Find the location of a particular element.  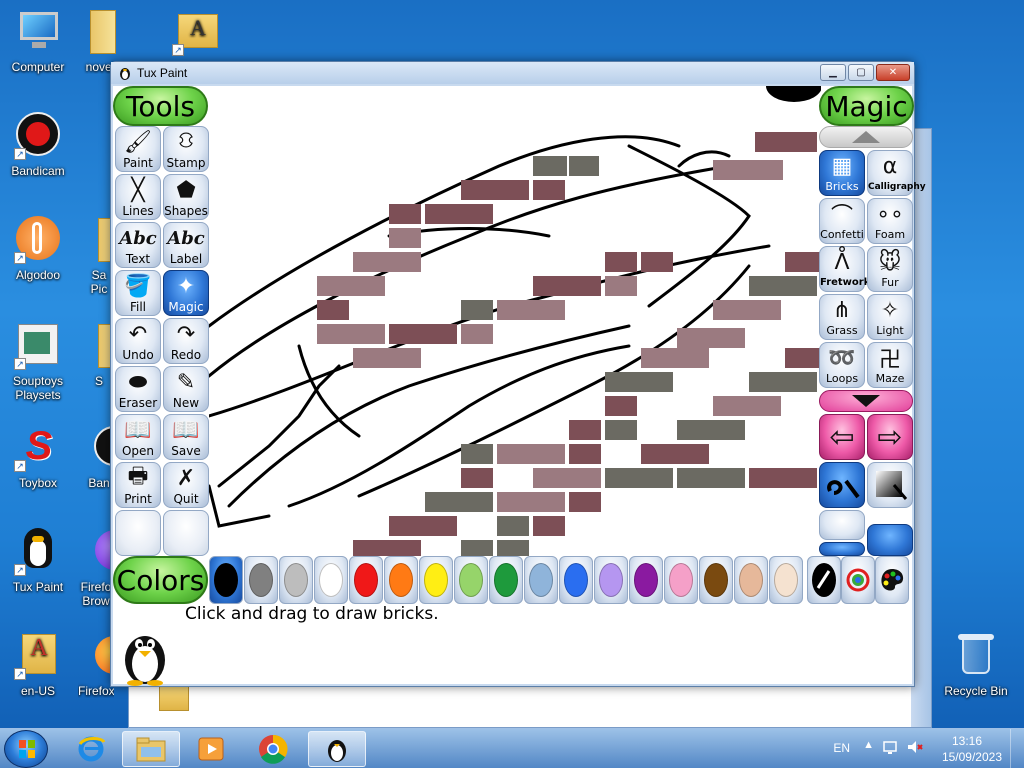

tool-label-button: Abc Label is located at coordinates (186, 245).